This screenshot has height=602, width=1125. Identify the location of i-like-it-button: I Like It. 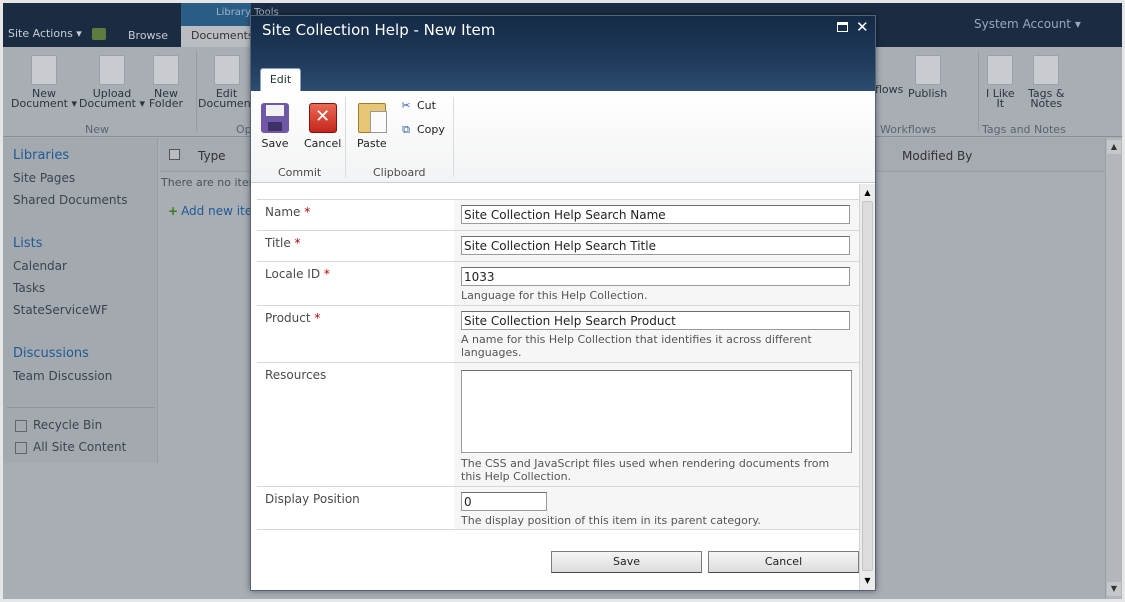
(1000, 82).